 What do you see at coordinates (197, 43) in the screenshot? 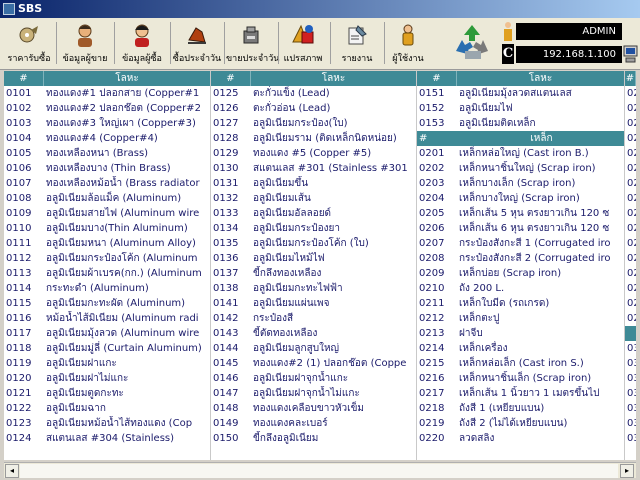
I see `daily-buy-button: ซื้อประจำวัน` at bounding box center [197, 43].